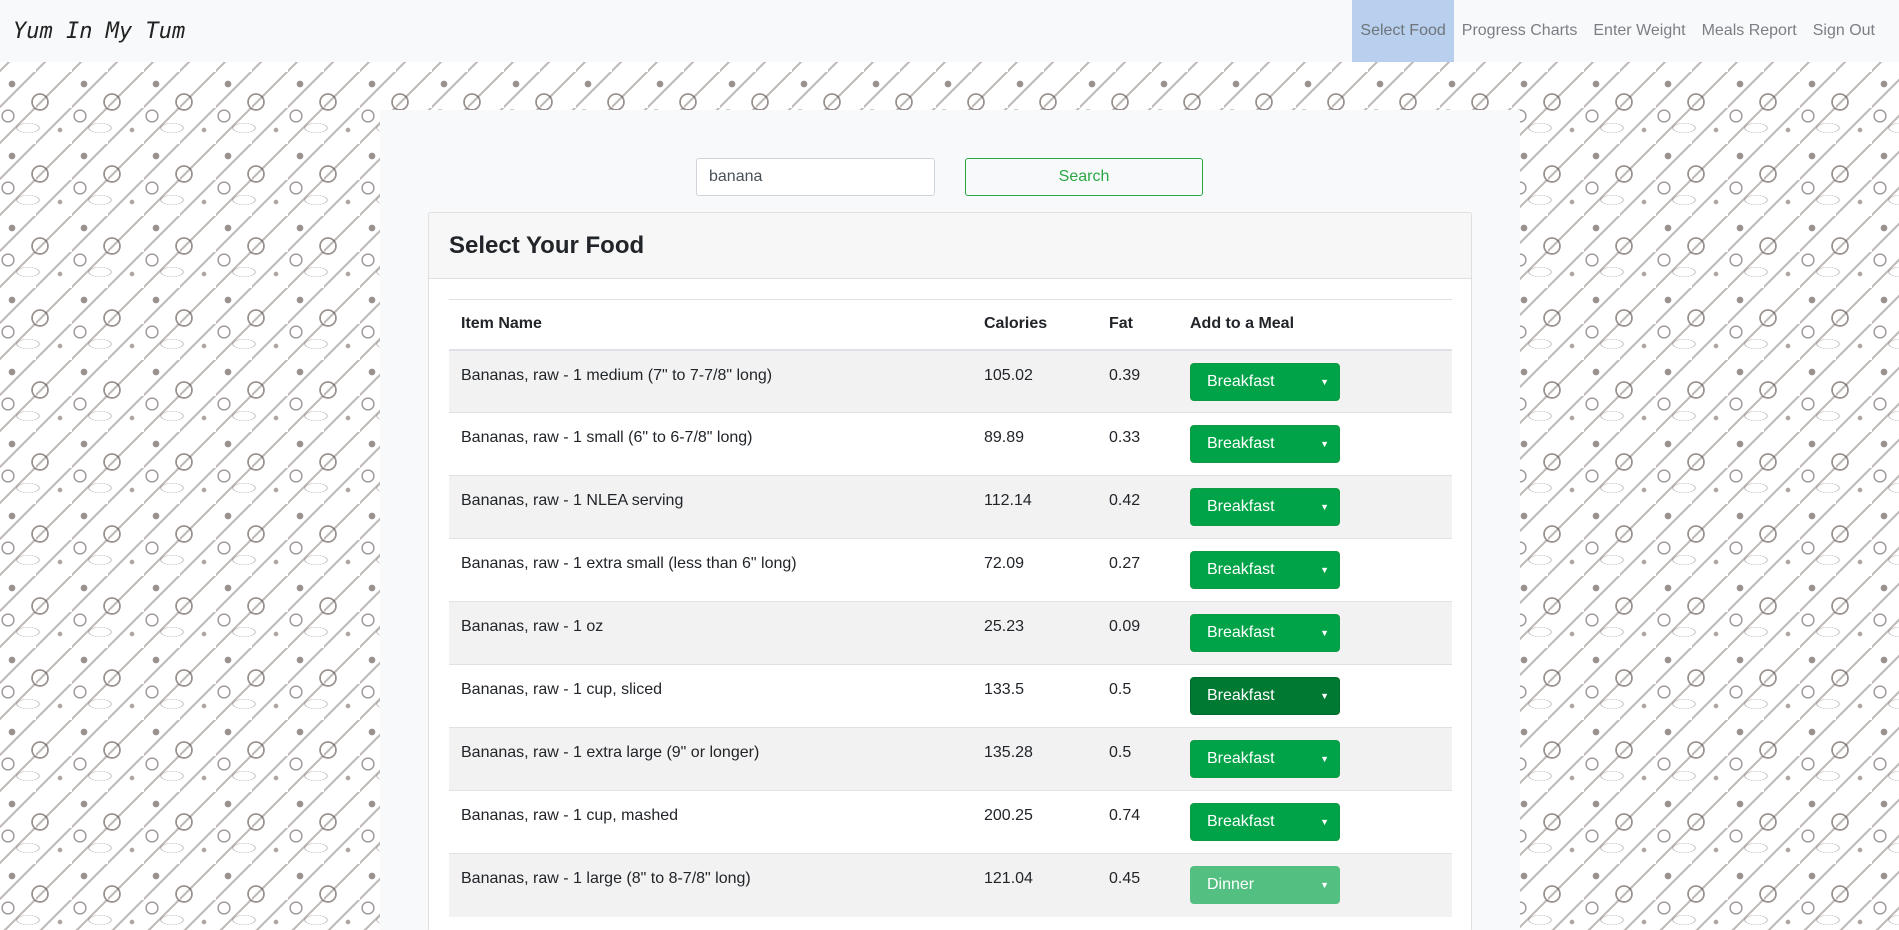  Describe the element at coordinates (1137, 507) in the screenshot. I see `item-fat: 0.42` at that location.